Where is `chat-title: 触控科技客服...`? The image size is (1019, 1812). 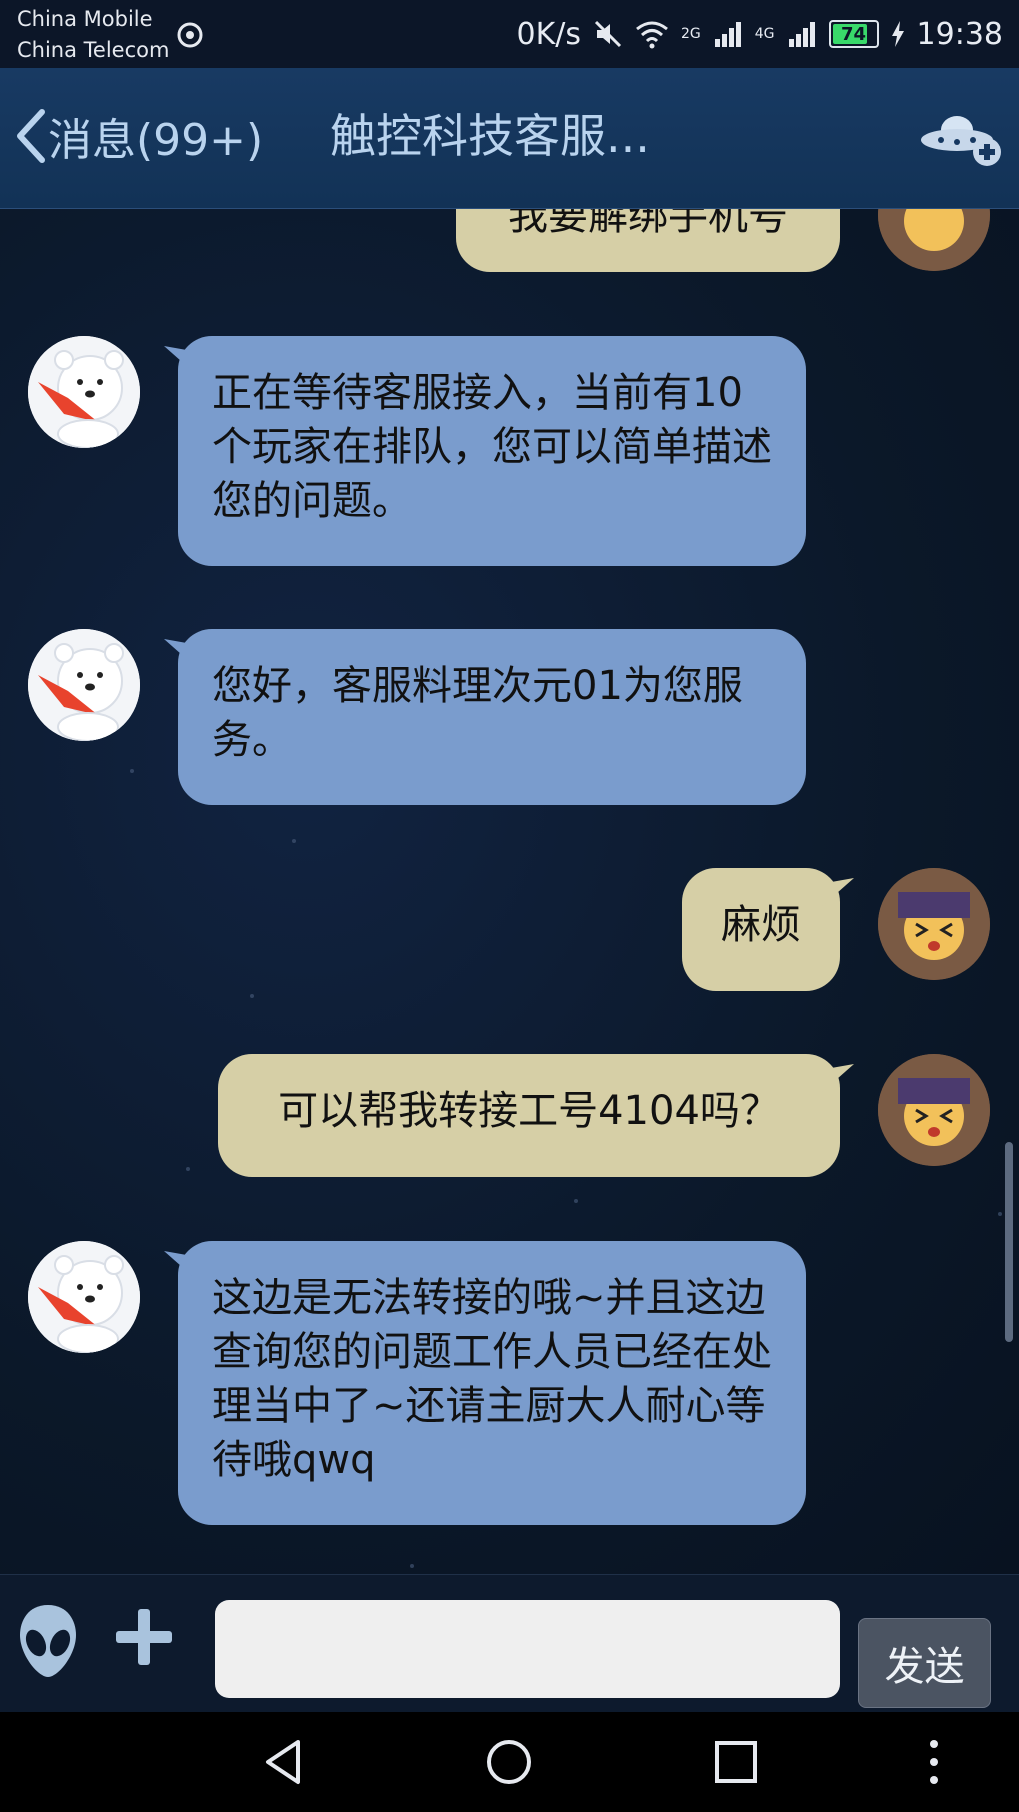 chat-title: 触控科技客服... is located at coordinates (490, 136).